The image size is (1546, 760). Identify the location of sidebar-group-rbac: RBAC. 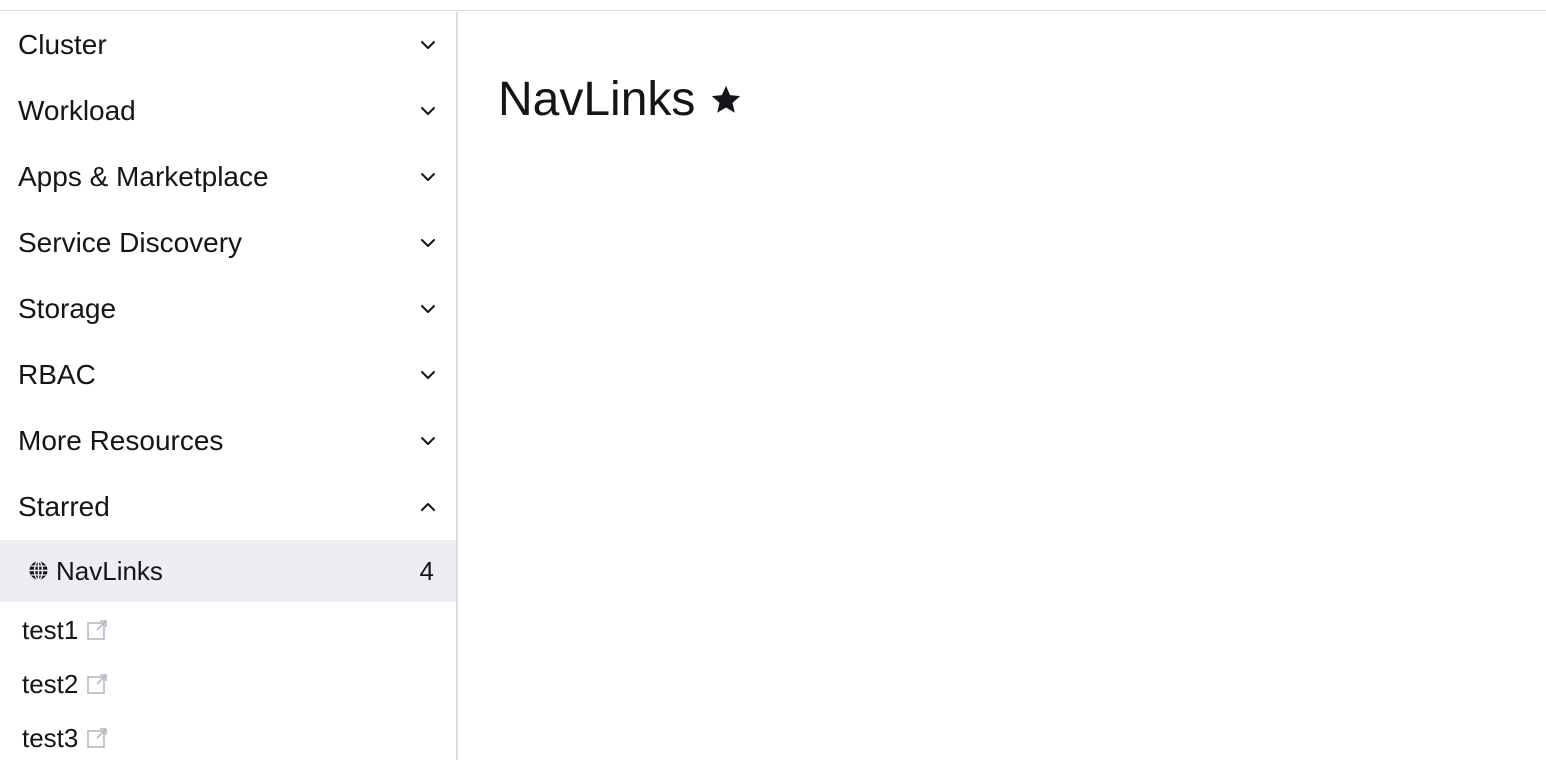
(228, 375).